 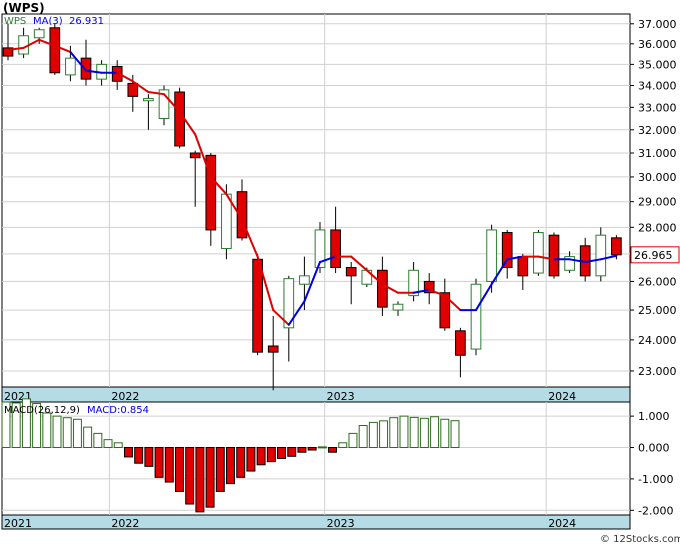 I want to click on price-tick-label: 32.000, so click(x=657, y=130).